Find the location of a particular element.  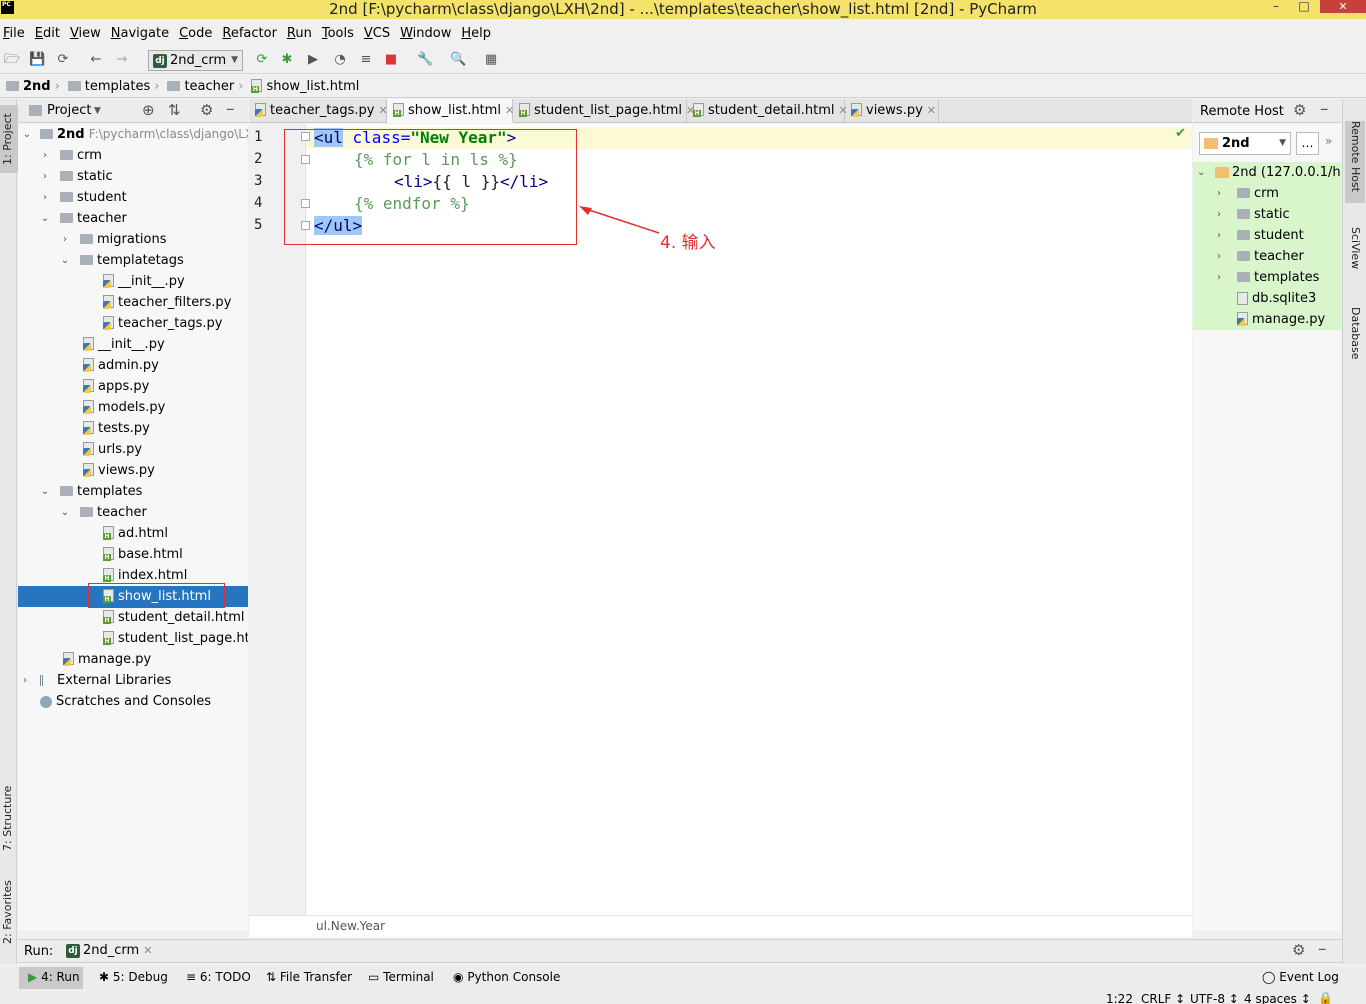

structure-path: ul.New.Year is located at coordinates (350, 926).